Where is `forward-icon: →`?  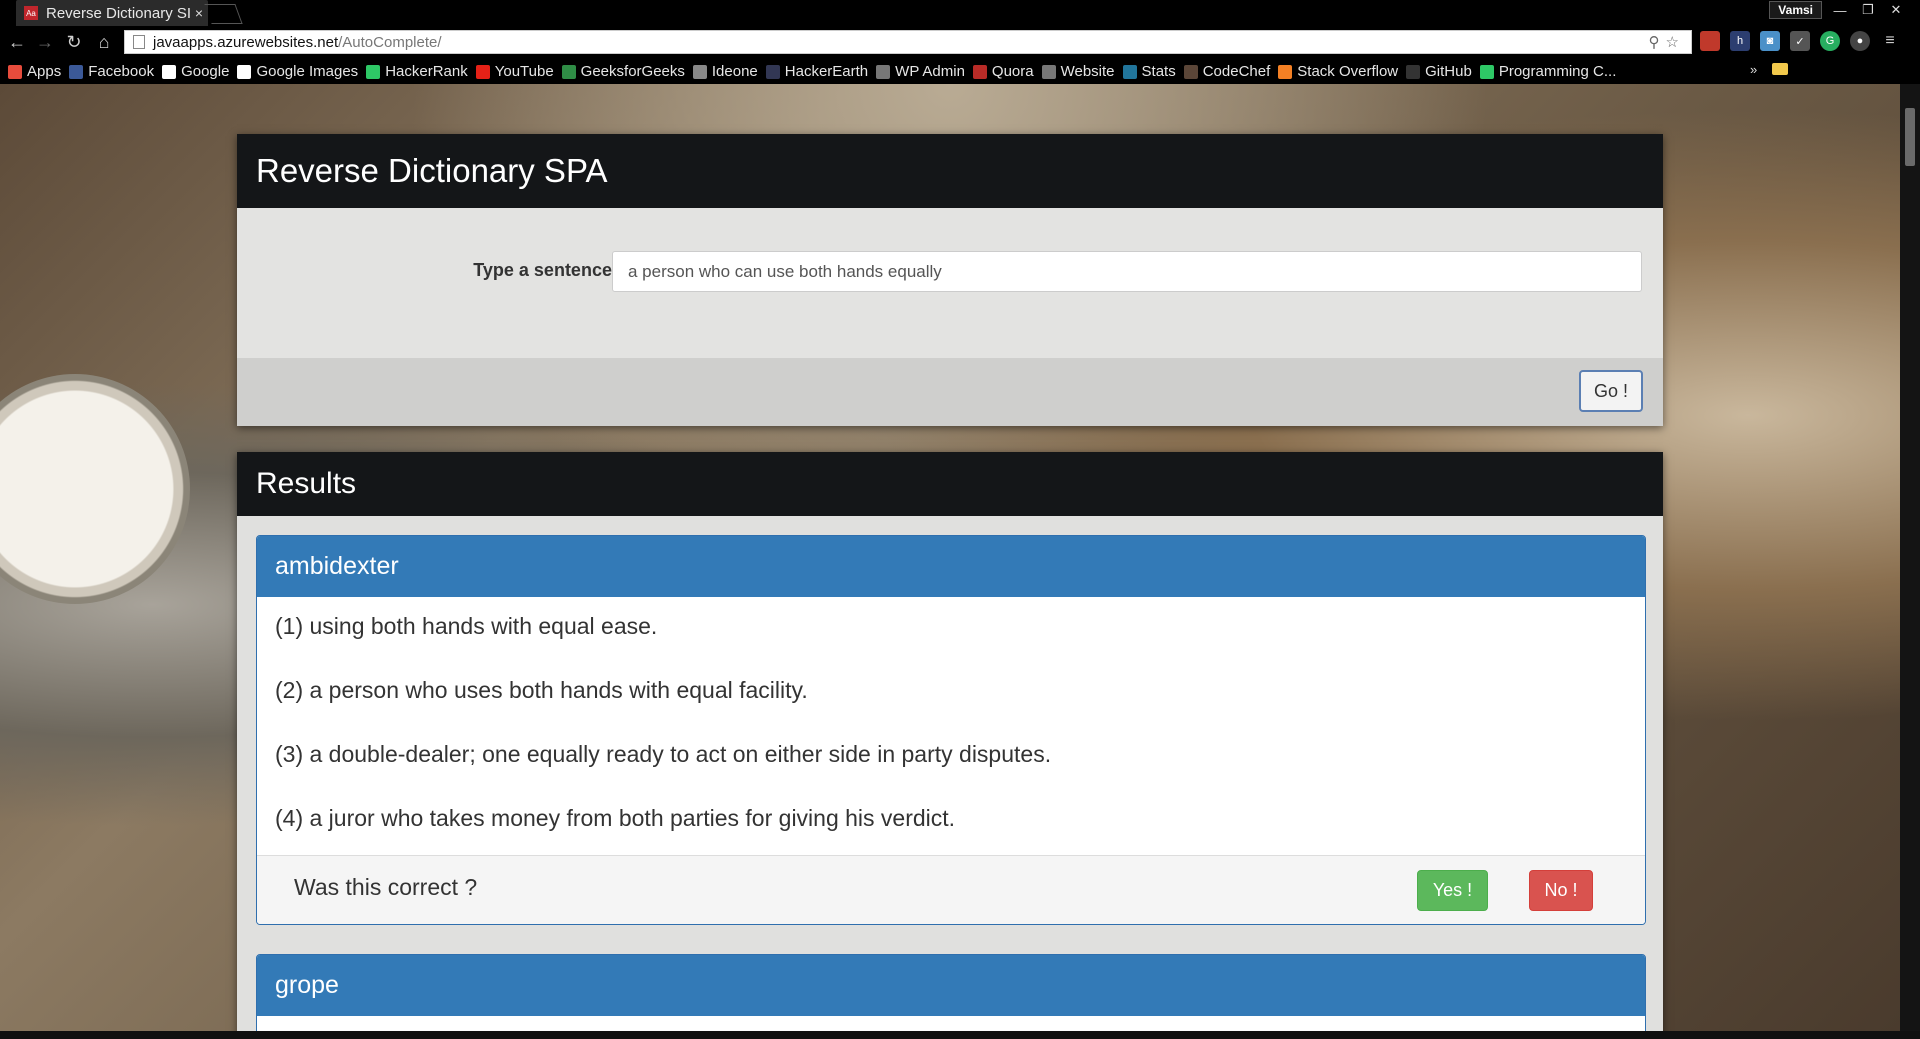
forward-icon: → is located at coordinates (45, 42).